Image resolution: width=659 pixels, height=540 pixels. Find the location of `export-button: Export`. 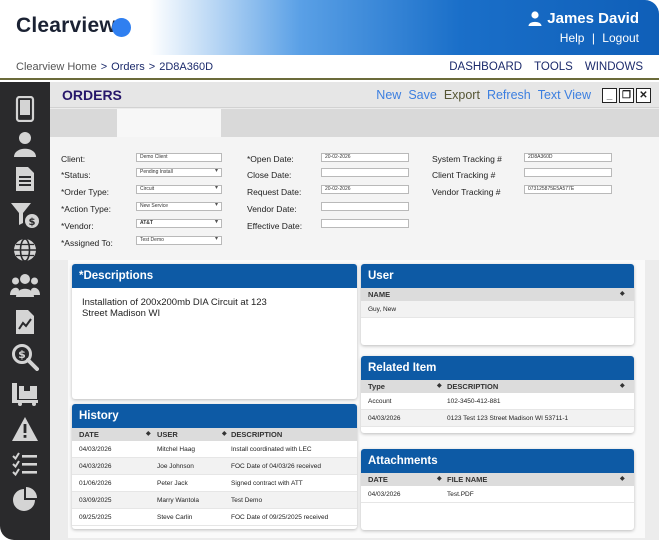

export-button: Export is located at coordinates (462, 95).